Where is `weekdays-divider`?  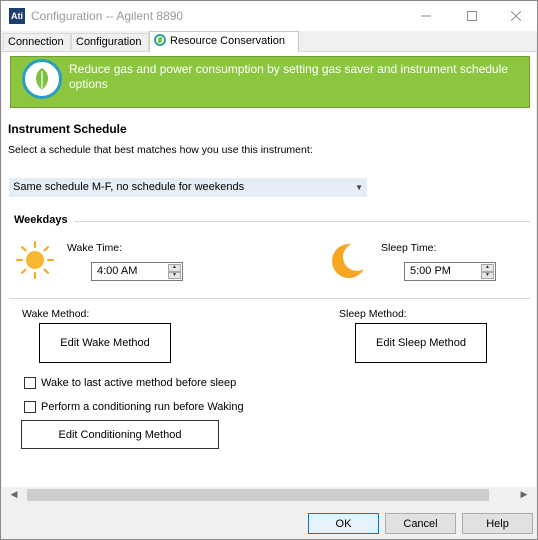
weekdays-divider is located at coordinates (302, 221).